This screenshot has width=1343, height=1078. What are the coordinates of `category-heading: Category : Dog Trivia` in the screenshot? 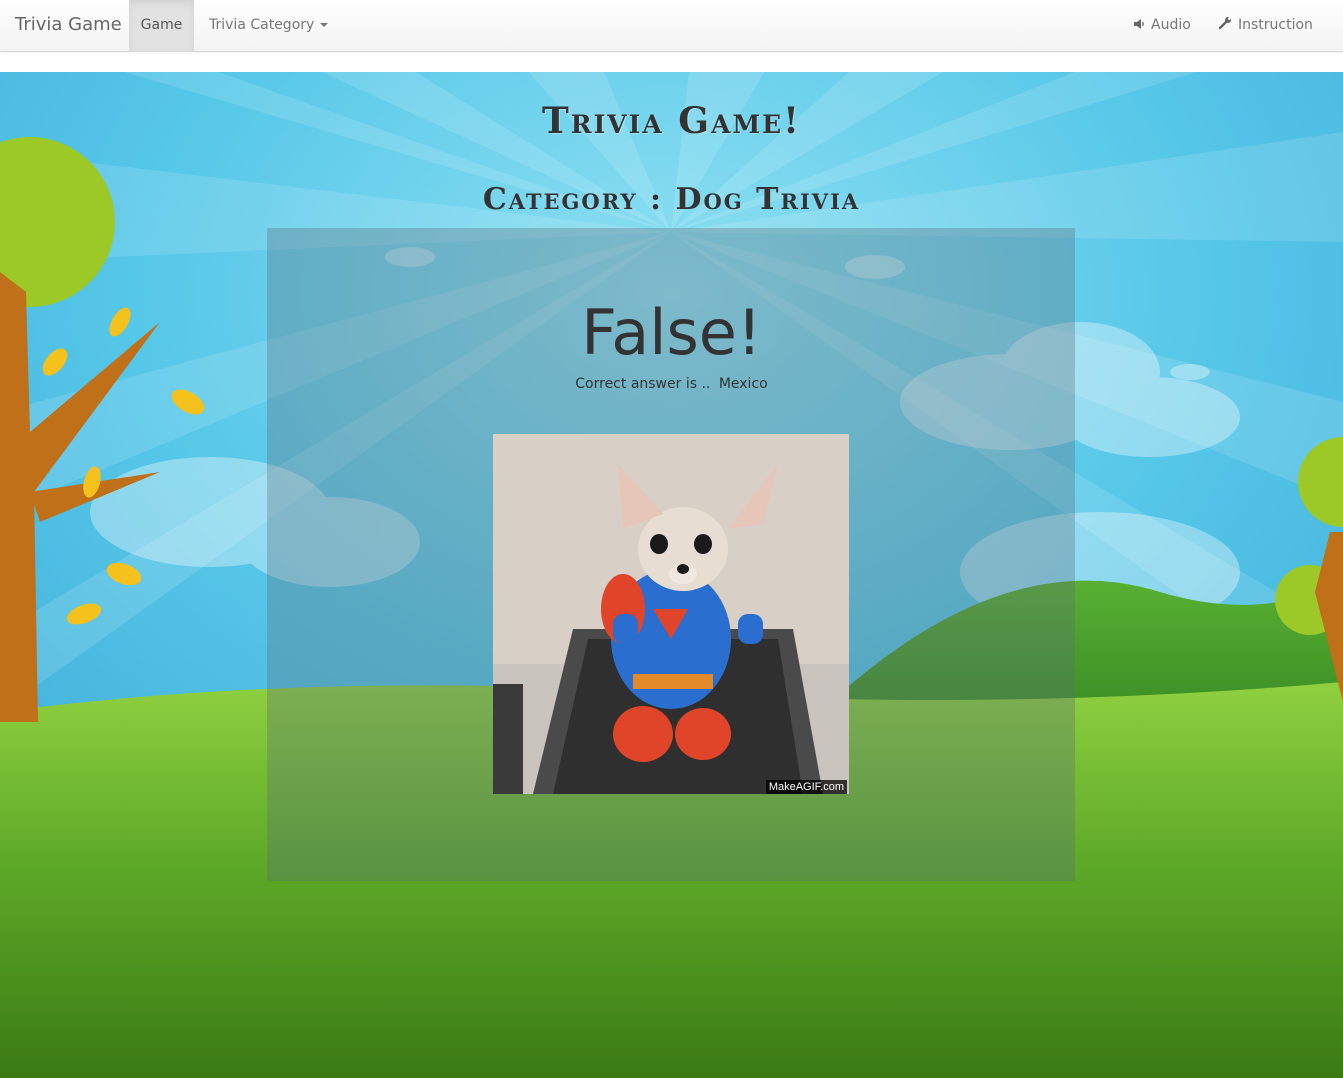 It's located at (671, 199).